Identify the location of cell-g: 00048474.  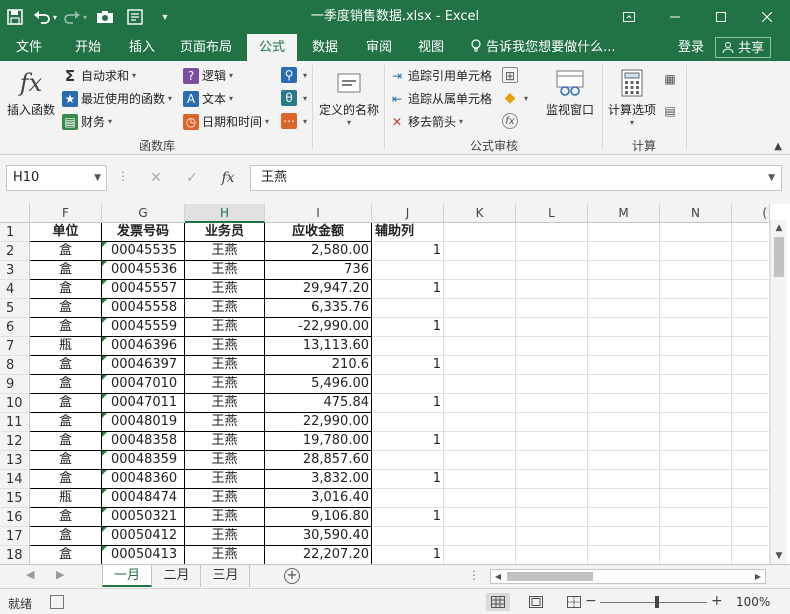
(143, 498).